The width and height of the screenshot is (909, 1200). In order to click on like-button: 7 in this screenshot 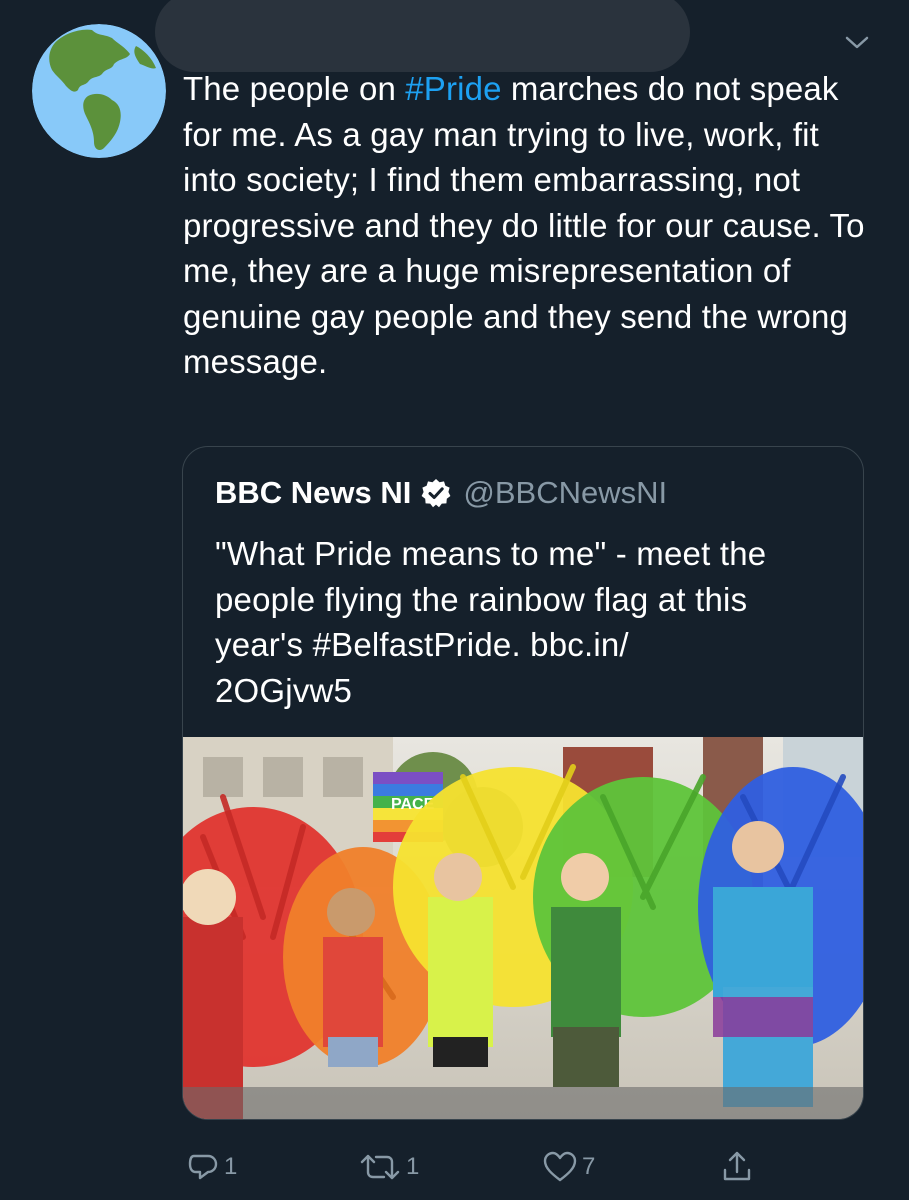, I will do `click(568, 1167)`.